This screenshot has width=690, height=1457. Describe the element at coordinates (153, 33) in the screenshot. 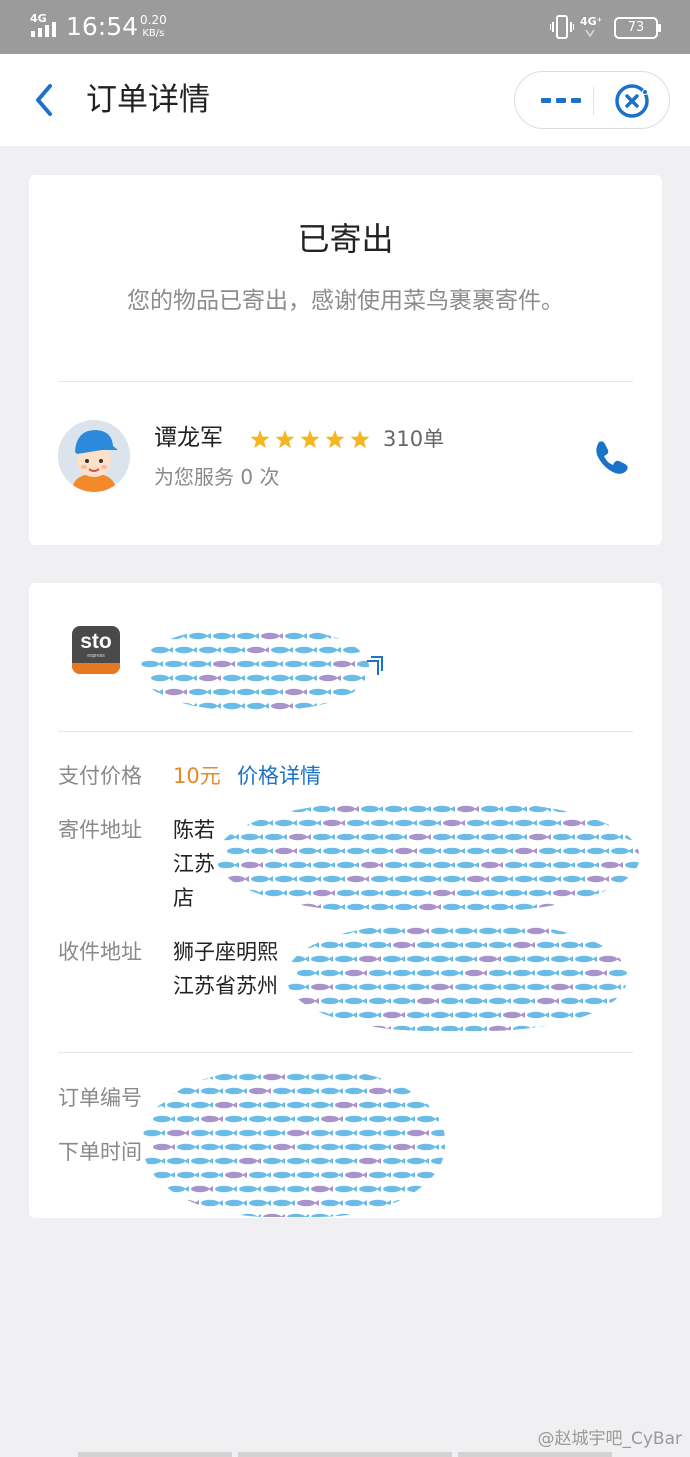

I see `speed-unit: KB/s` at that location.